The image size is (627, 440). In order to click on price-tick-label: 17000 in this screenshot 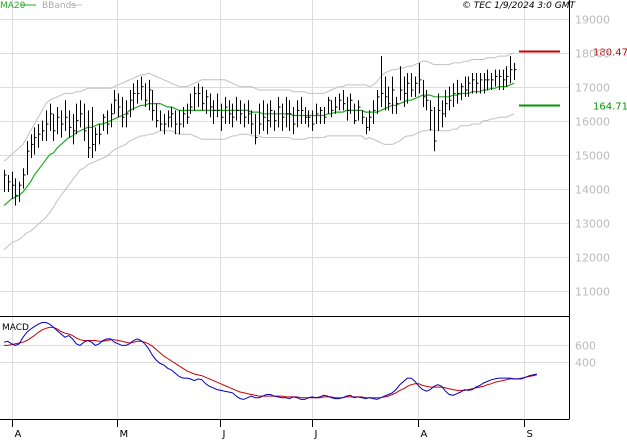, I will do `click(592, 88)`.